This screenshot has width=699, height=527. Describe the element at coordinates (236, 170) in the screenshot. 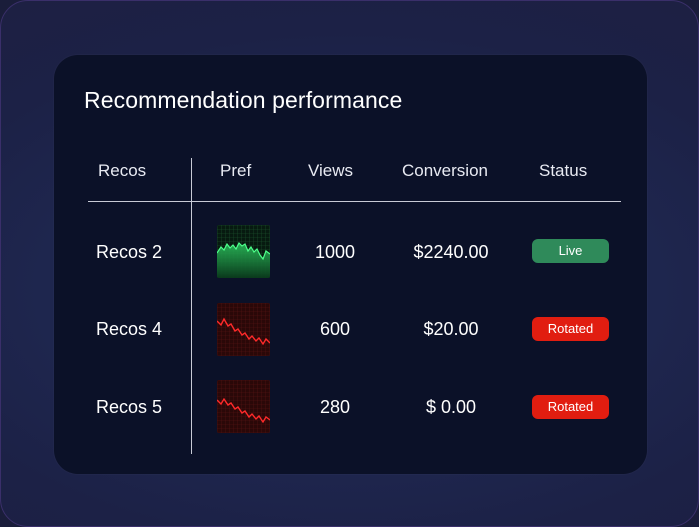

I see `column-header-pref: Pref` at that location.